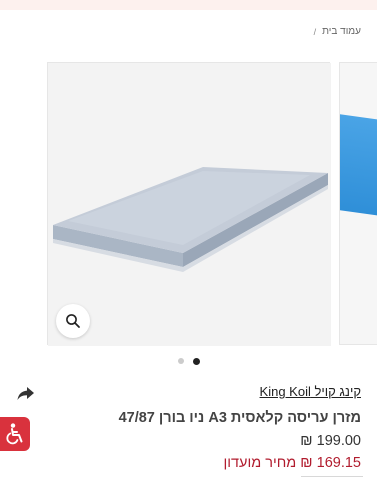 The height and width of the screenshot is (480, 377). I want to click on next-image-preview, so click(358, 165).